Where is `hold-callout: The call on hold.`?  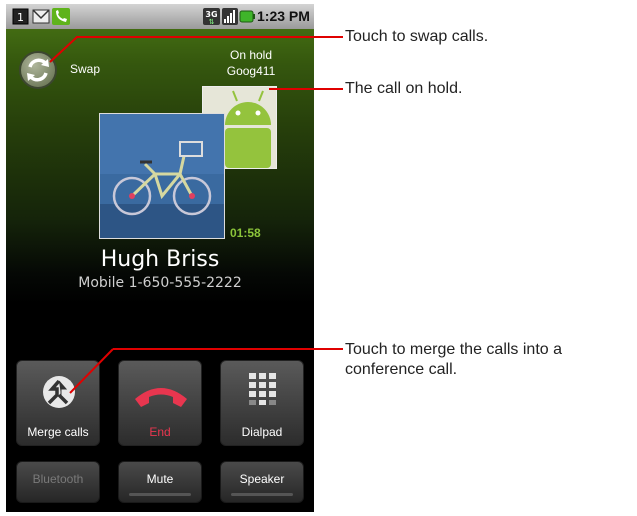 hold-callout: The call on hold. is located at coordinates (404, 88).